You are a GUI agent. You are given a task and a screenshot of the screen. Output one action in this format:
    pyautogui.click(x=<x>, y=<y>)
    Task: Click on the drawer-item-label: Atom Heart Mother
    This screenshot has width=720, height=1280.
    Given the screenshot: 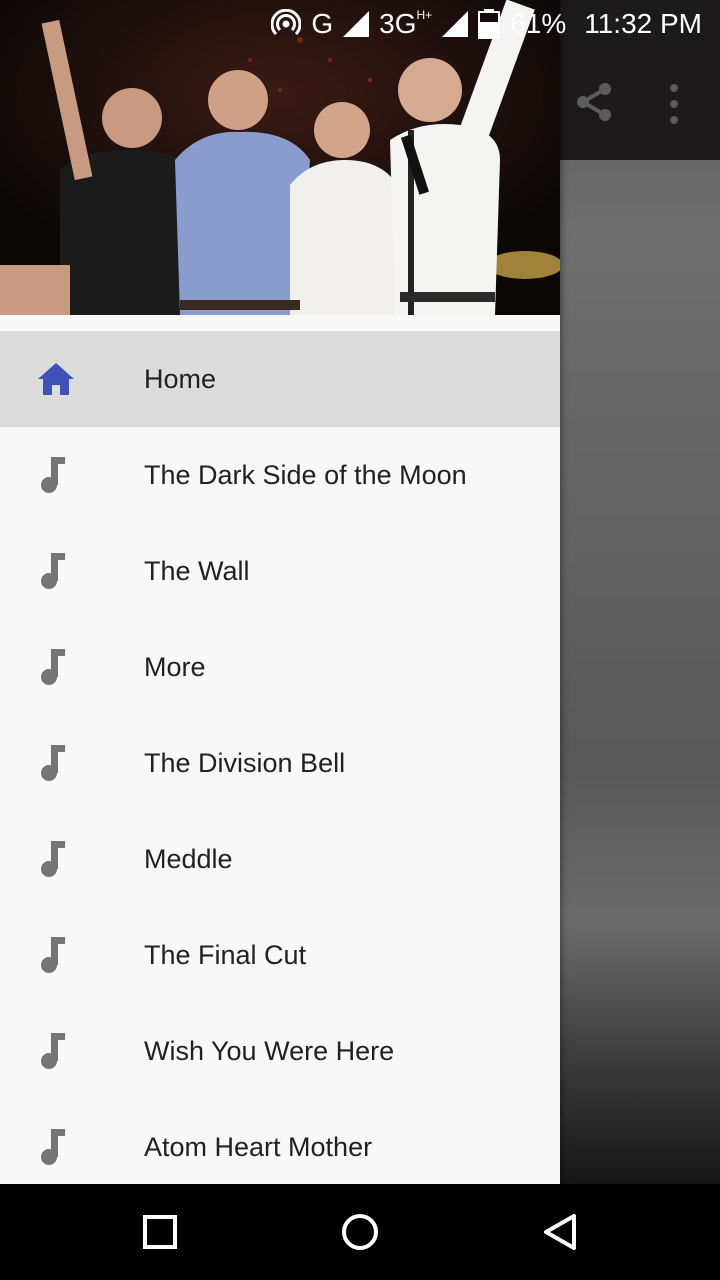 What is the action you would take?
    pyautogui.click(x=258, y=1147)
    